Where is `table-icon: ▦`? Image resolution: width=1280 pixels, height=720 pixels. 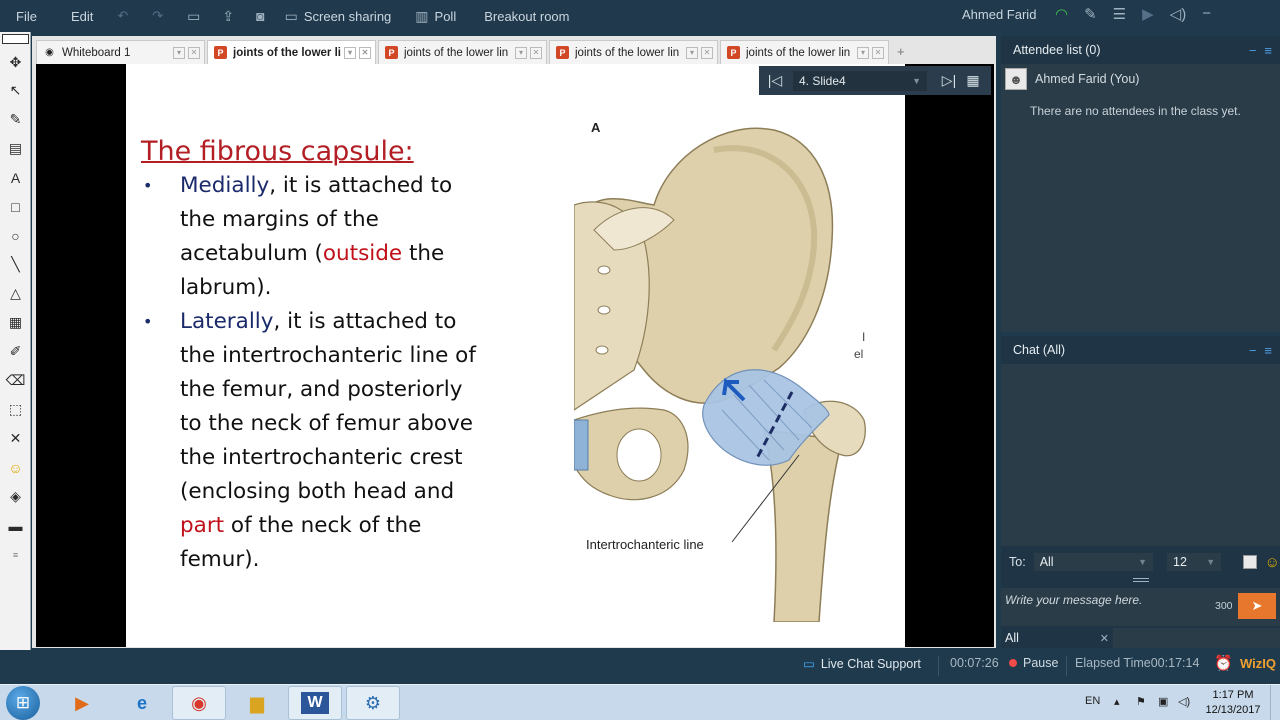 table-icon: ▦ is located at coordinates (15, 322).